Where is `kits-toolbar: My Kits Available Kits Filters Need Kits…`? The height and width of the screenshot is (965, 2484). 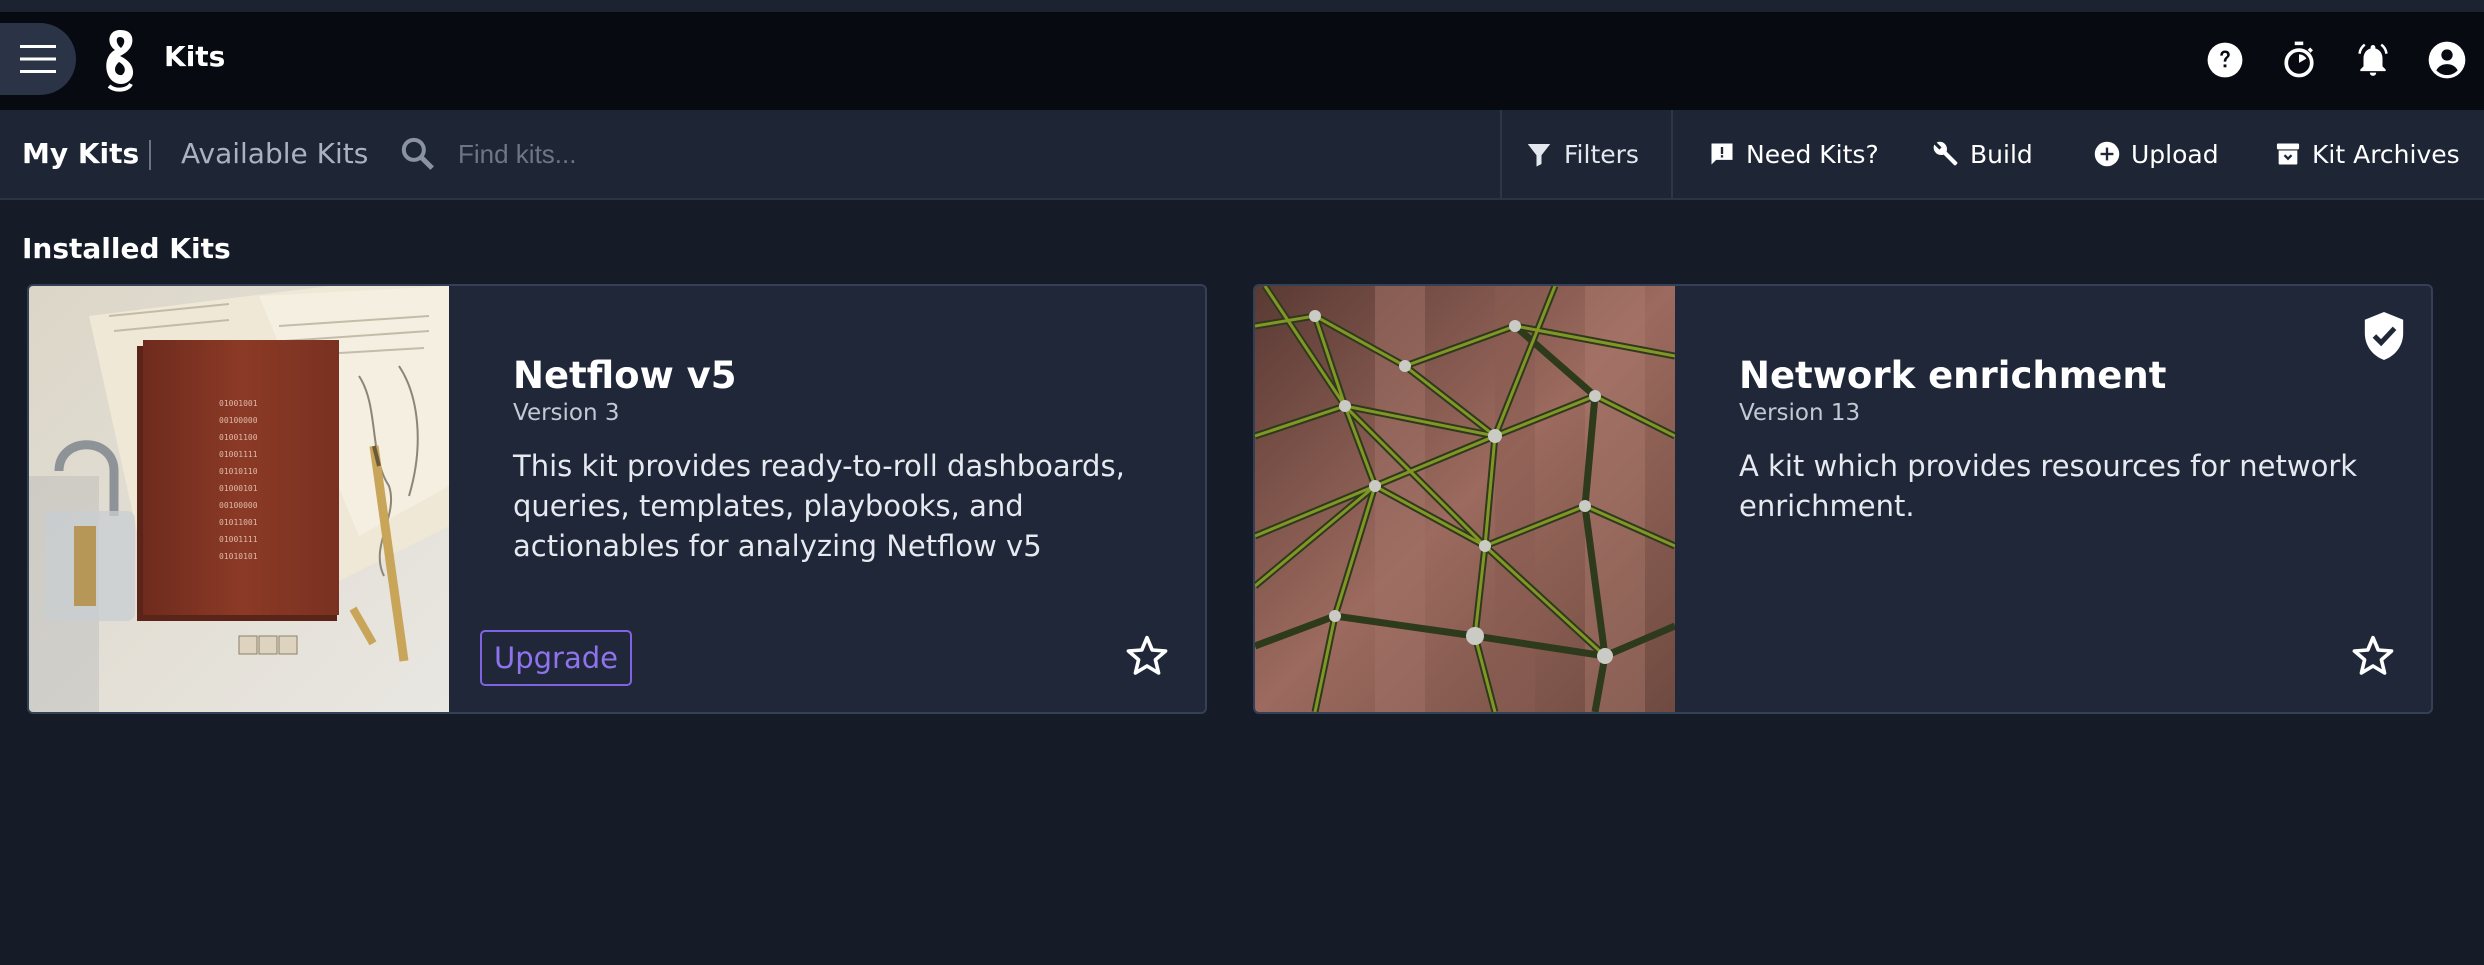
kits-toolbar: My Kits Available Kits Filters Need Kits… is located at coordinates (1242, 155).